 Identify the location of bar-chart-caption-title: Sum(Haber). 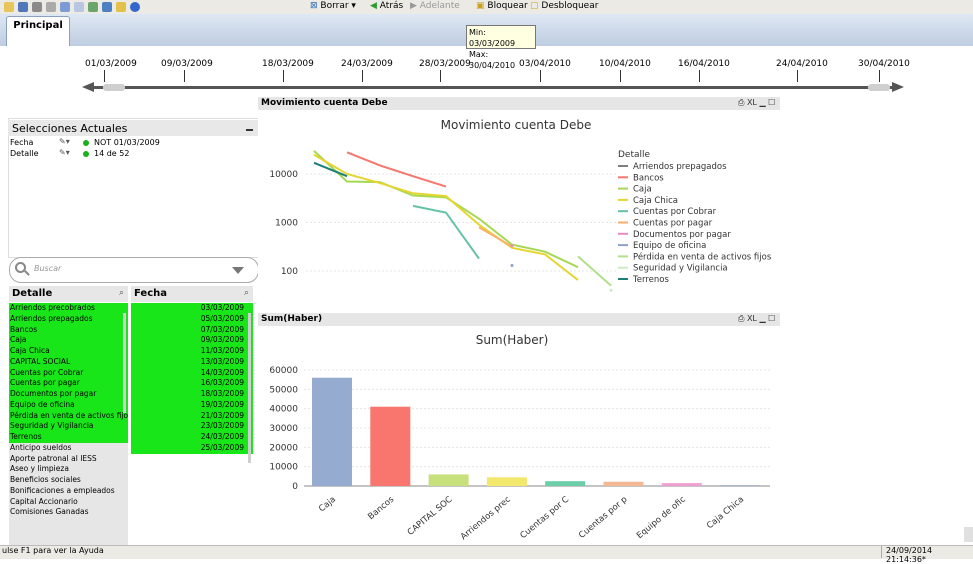
(292, 319).